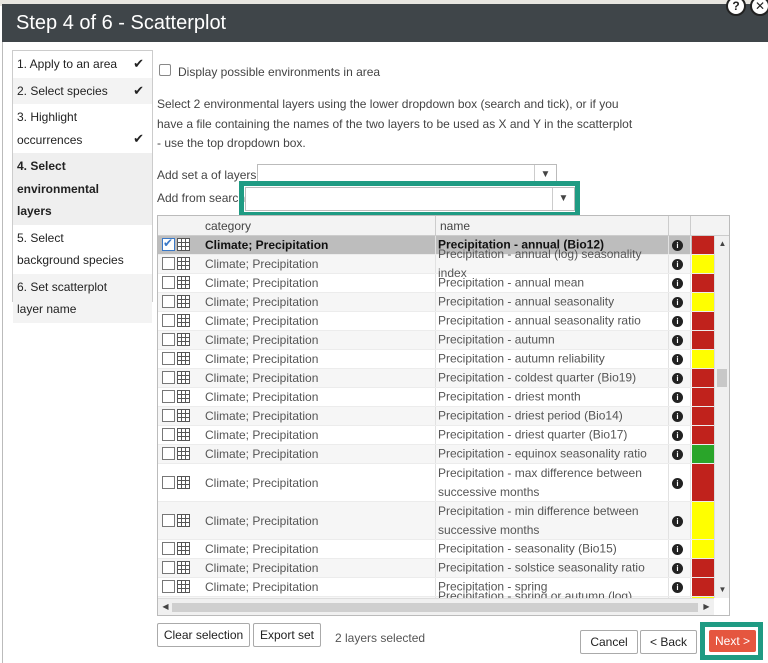 The image size is (768, 663). Describe the element at coordinates (287, 635) in the screenshot. I see `export-set-button: Export set` at that location.